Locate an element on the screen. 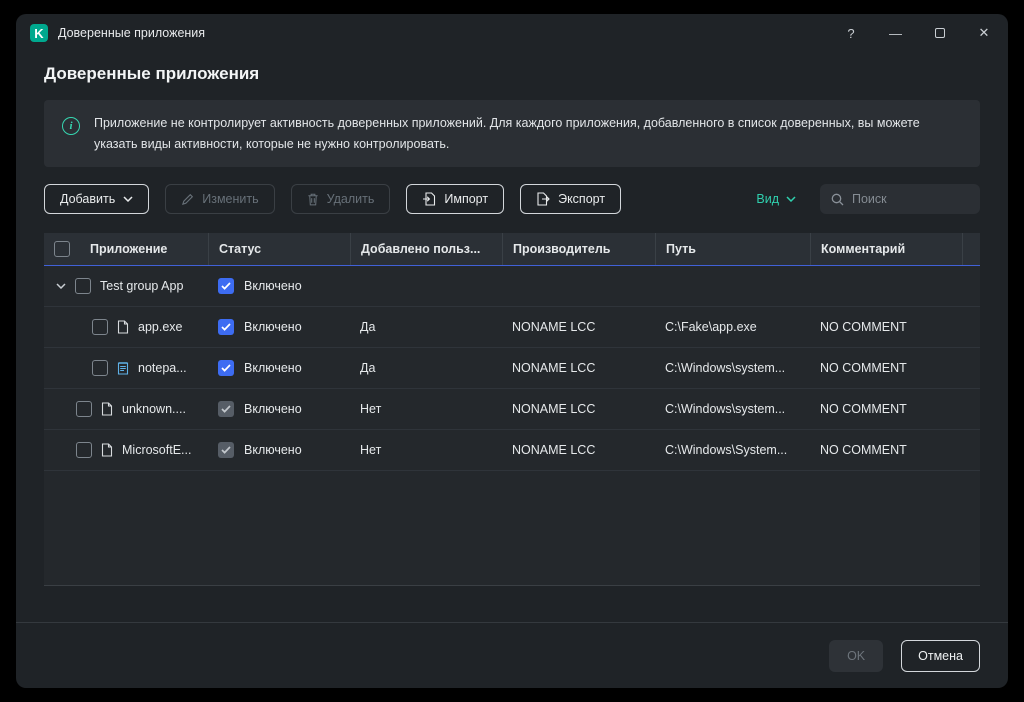 The width and height of the screenshot is (1024, 702). info-icon: i is located at coordinates (71, 126).